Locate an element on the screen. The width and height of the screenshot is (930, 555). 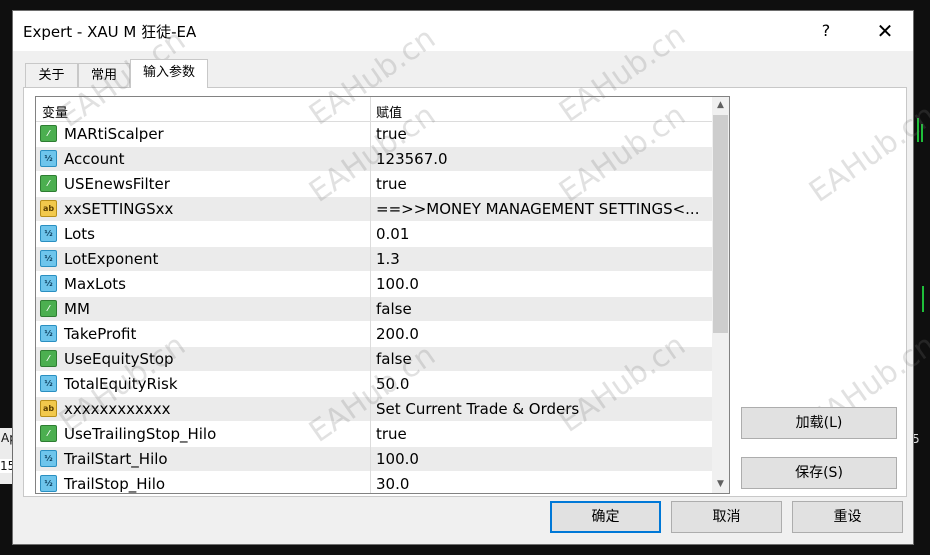
parameter-row: ½ TrailStart_Hilo 100.0 is located at coordinates (374, 459).